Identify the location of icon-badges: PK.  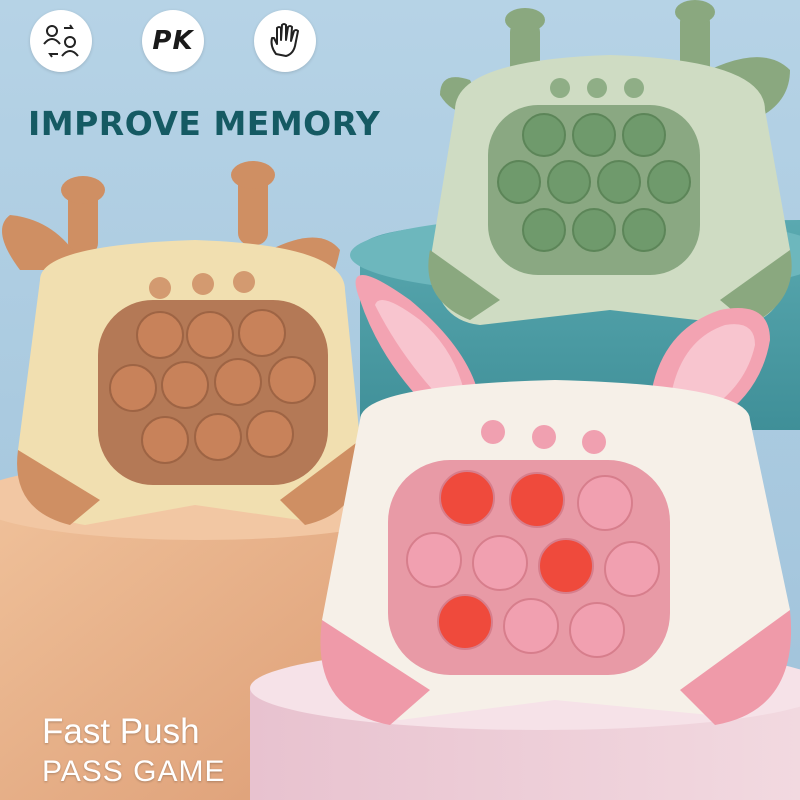
(173, 41).